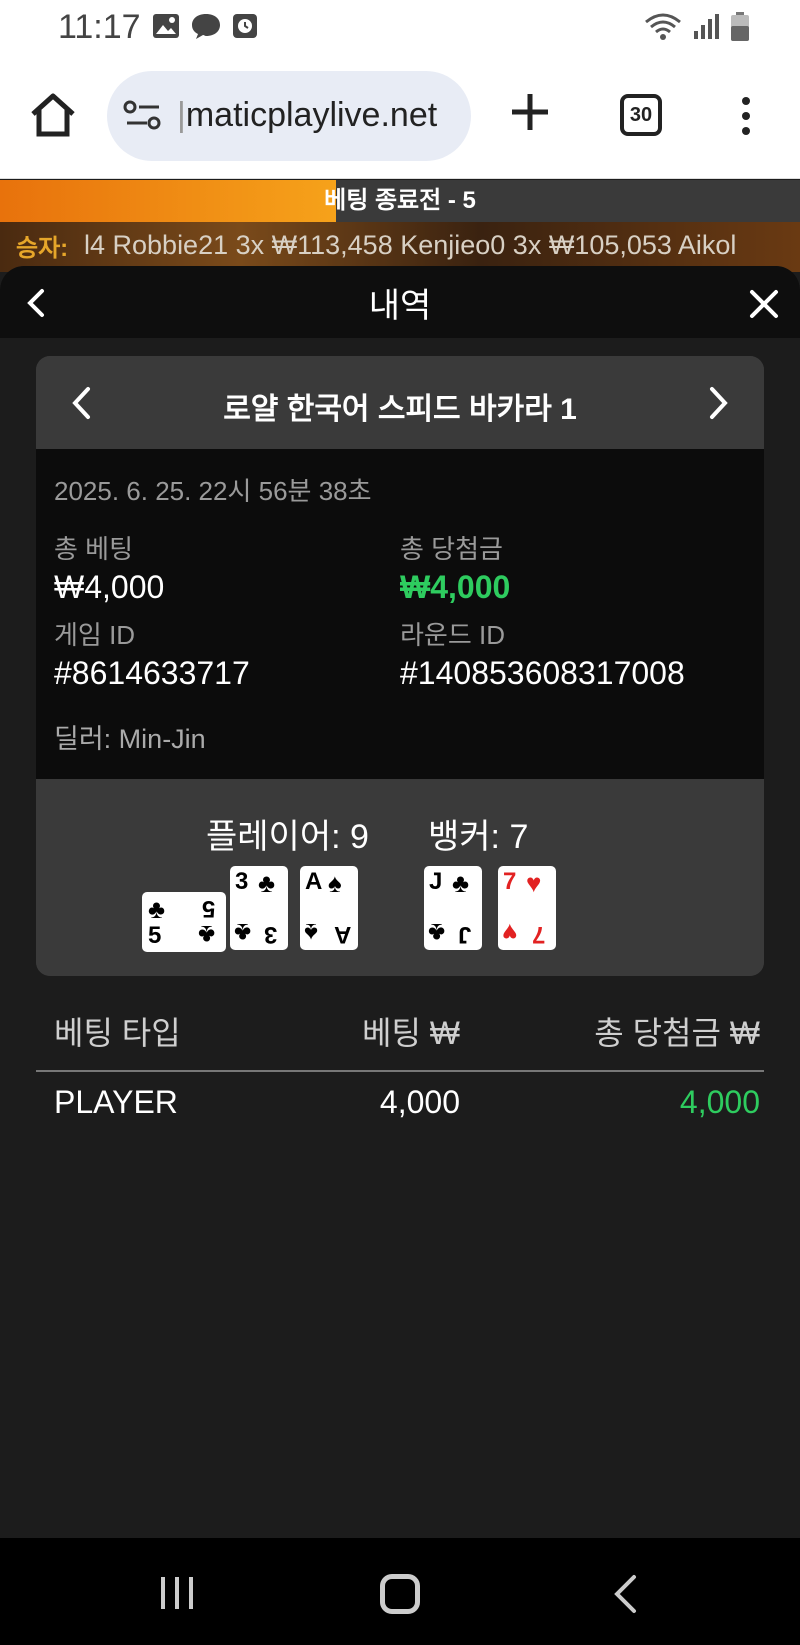 This screenshot has width=800, height=1645. What do you see at coordinates (419, 1102) in the screenshot?
I see `bet-row-amount: 4,000` at bounding box center [419, 1102].